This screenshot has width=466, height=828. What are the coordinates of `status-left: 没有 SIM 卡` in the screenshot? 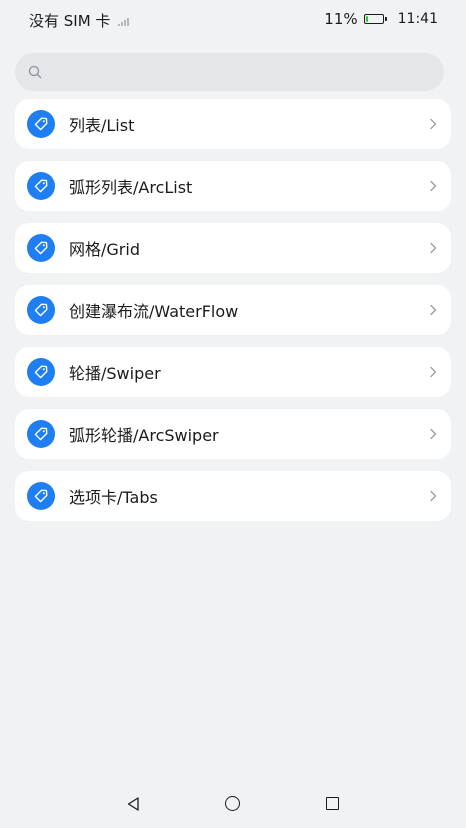 It's located at (80, 20).